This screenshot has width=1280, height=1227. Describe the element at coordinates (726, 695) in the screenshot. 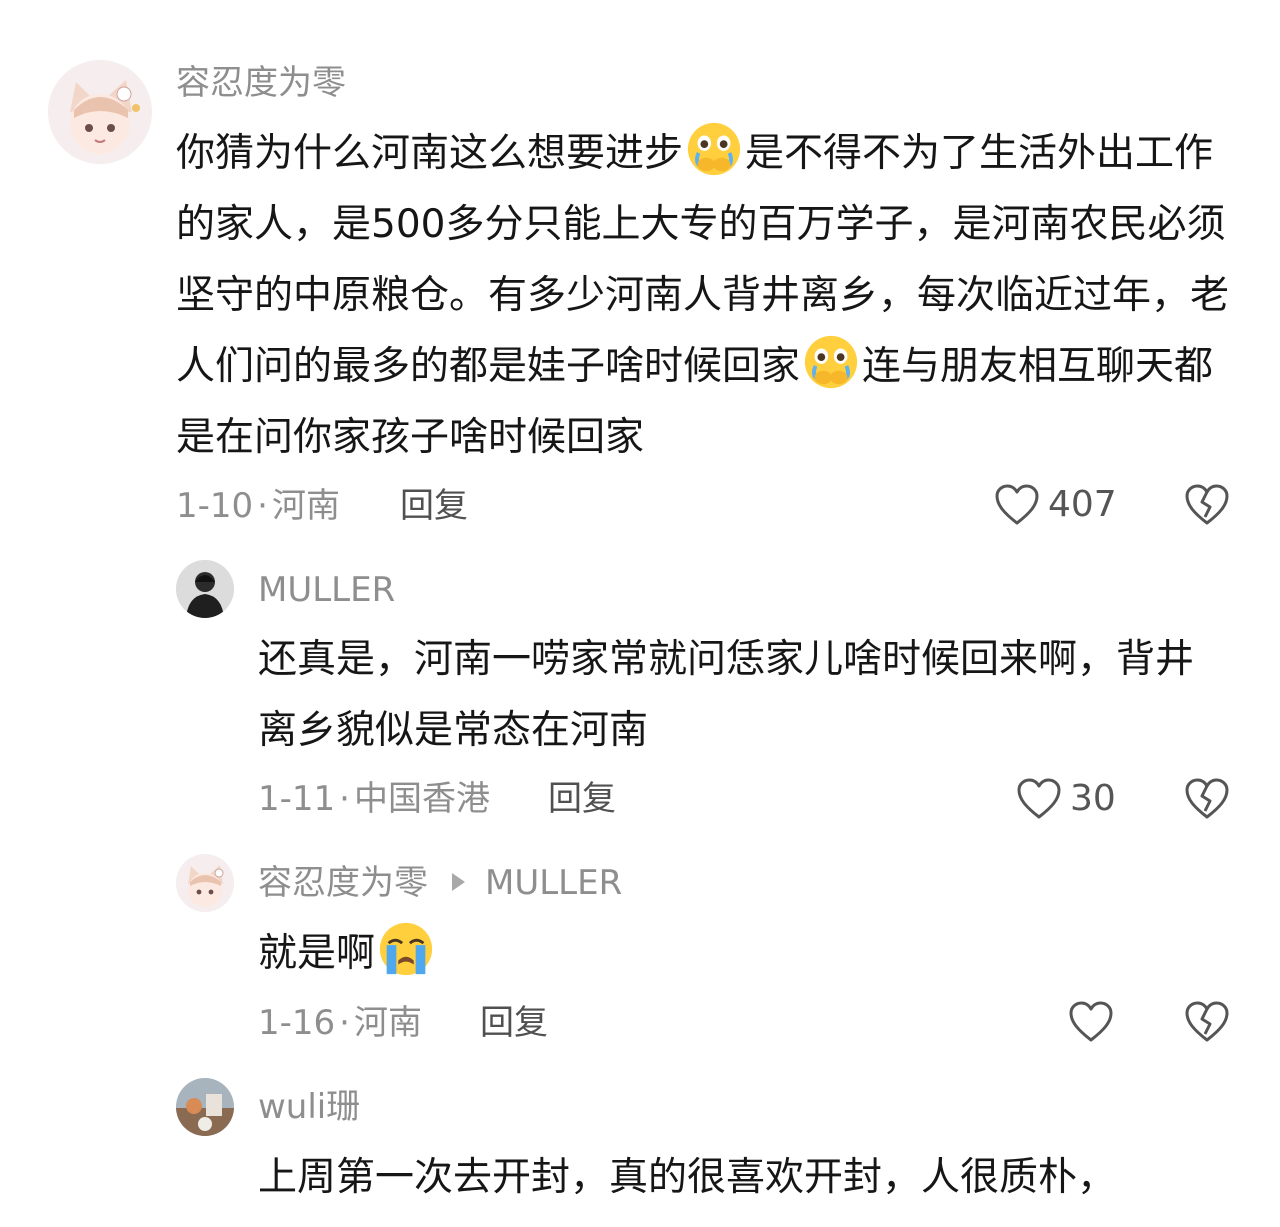

I see `comment-text: 还真是，河南一唠家常就问恁家儿啥时候回来啊，背井离乡貌似是常态在河南` at that location.